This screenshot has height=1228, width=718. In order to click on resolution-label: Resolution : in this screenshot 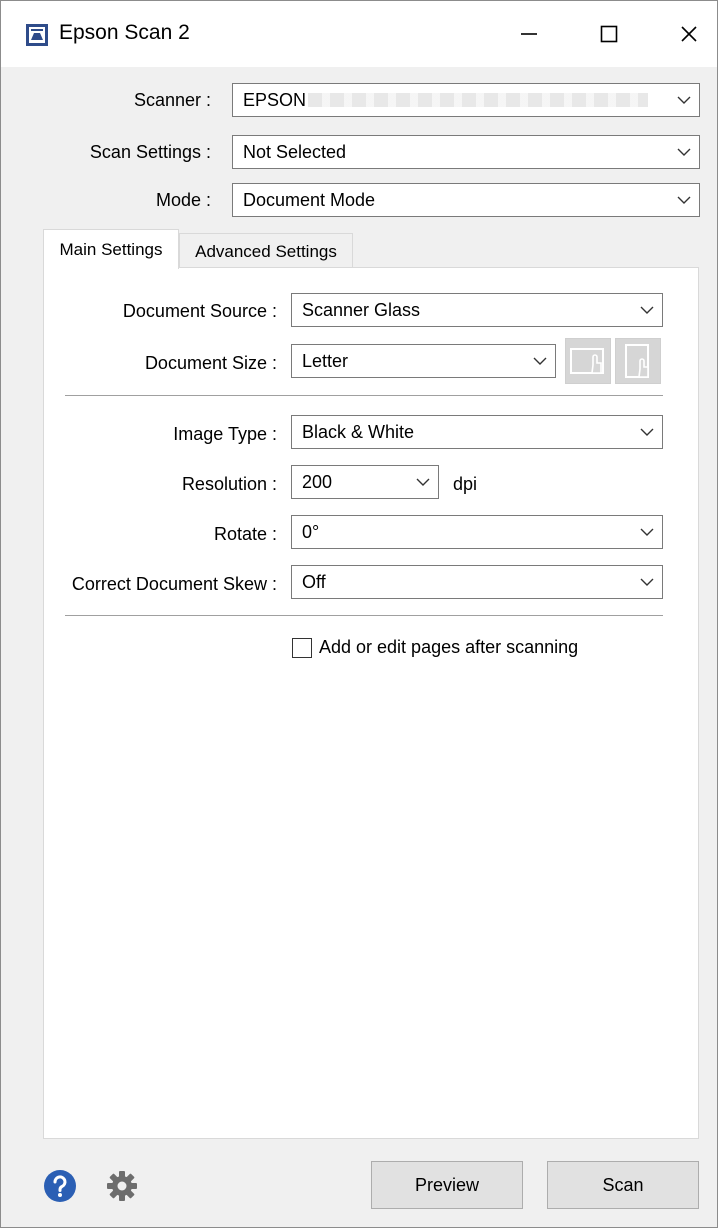, I will do `click(229, 484)`.